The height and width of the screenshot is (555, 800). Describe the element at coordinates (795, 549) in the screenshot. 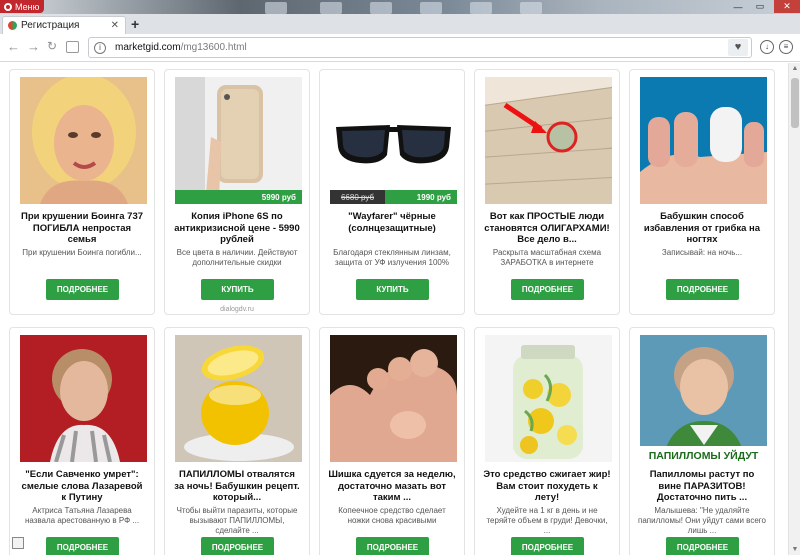

I see `scroll-down-icon: ▼` at that location.